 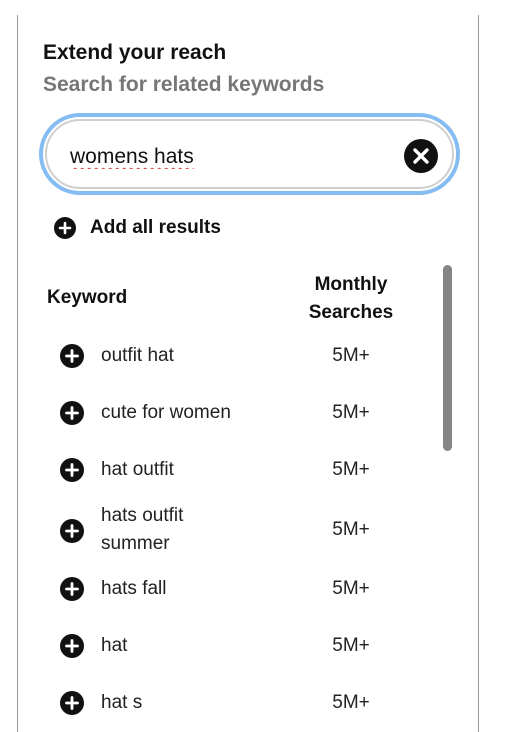 I want to click on search-input, so click(x=220, y=157).